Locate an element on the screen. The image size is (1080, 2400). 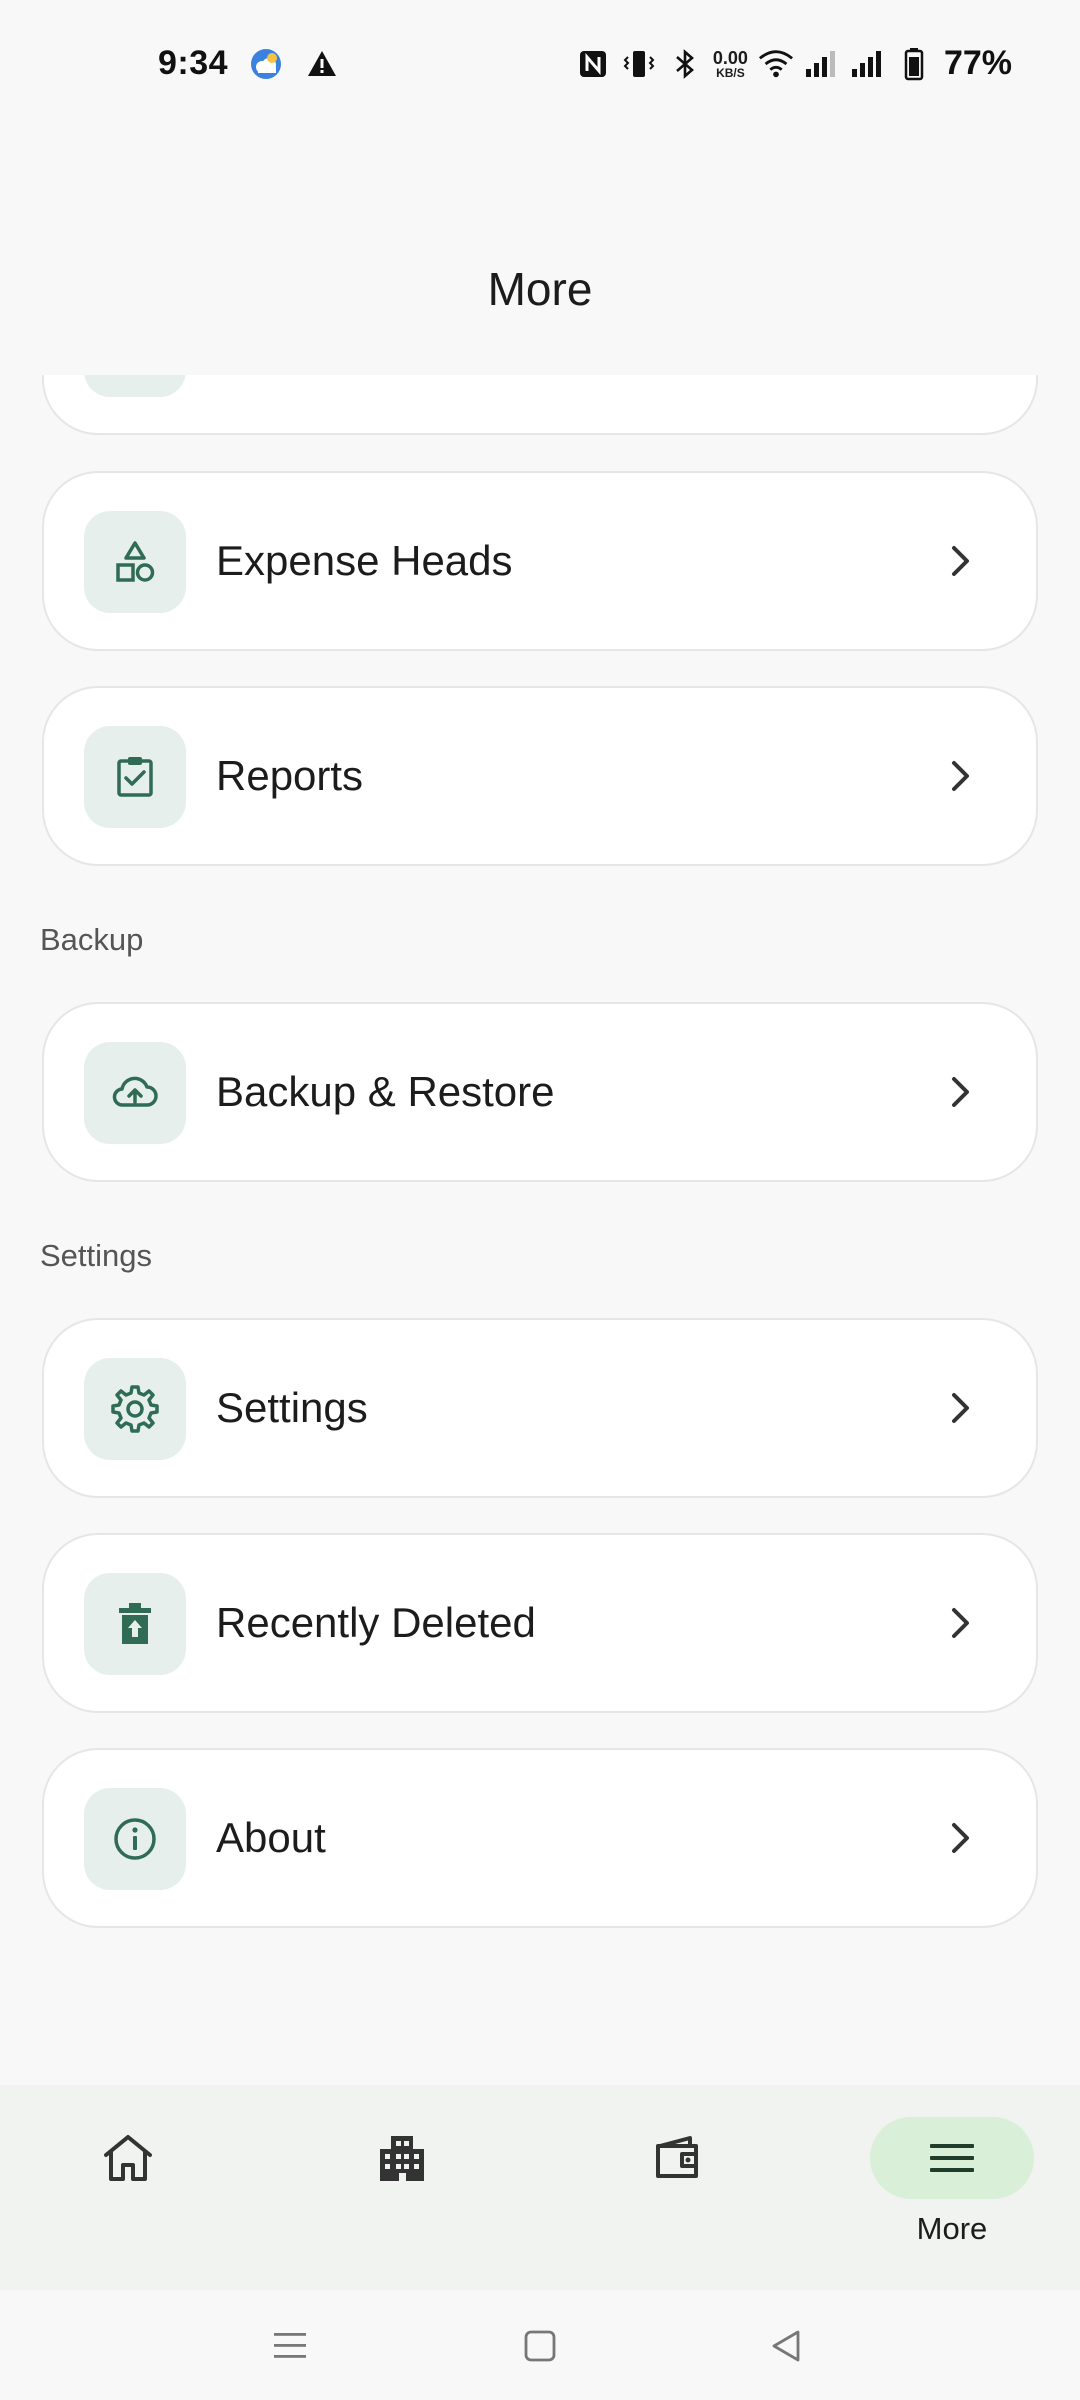
building-icon is located at coordinates (402, 2158).